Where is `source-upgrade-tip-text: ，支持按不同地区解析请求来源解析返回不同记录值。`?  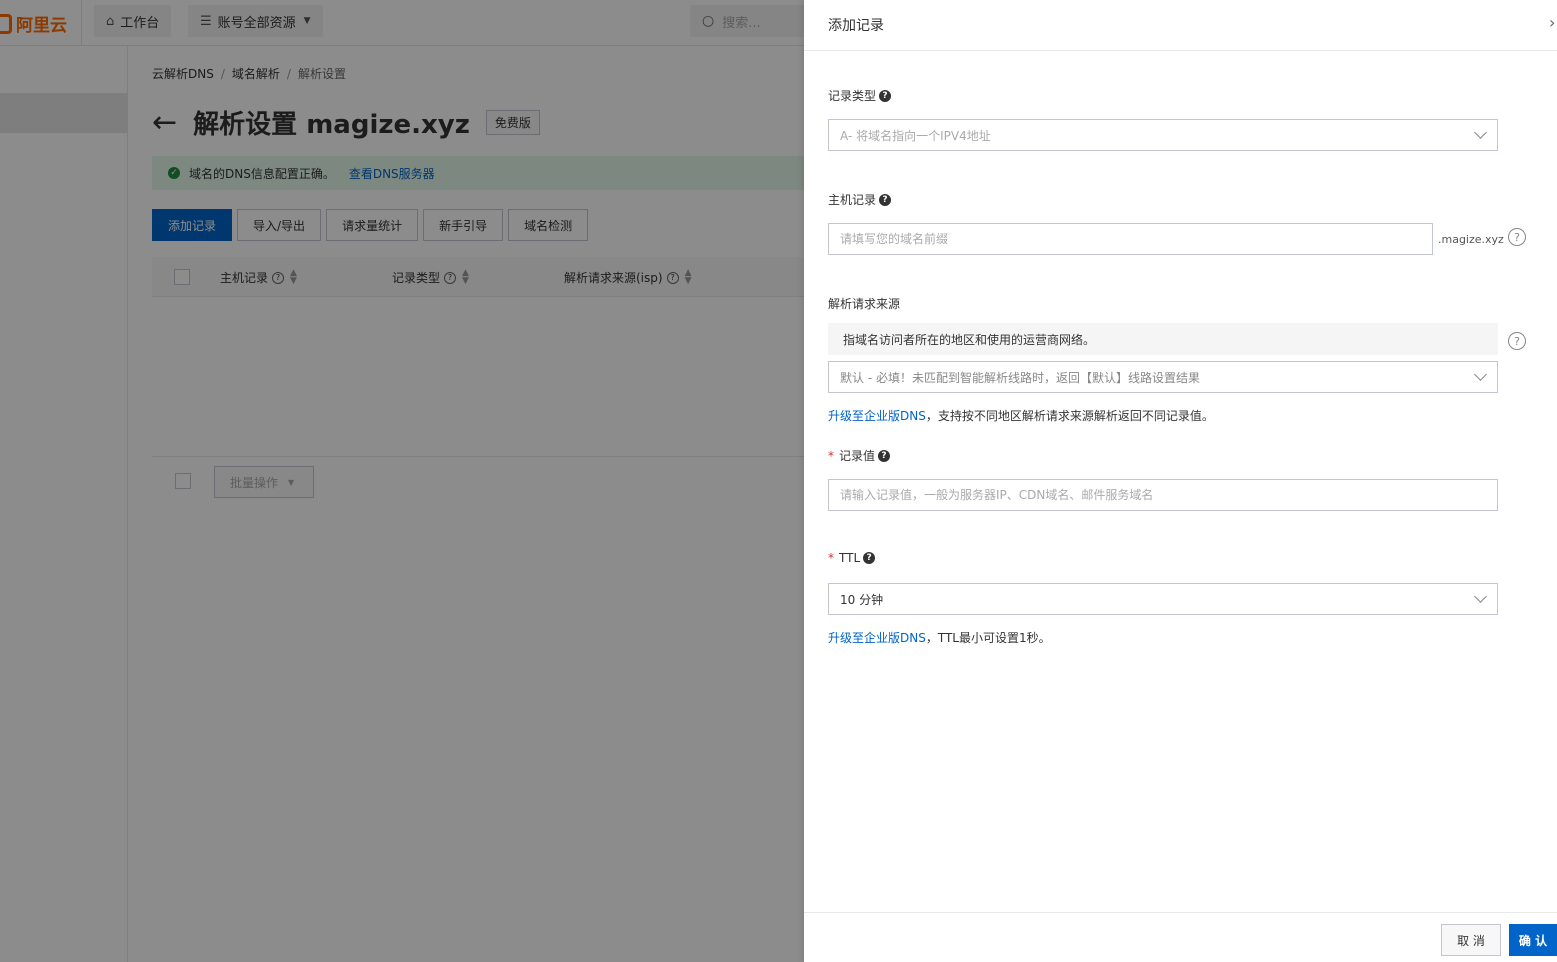 source-upgrade-tip-text: ，支持按不同地区解析请求来源解析返回不同记录值。 is located at coordinates (1069, 416).